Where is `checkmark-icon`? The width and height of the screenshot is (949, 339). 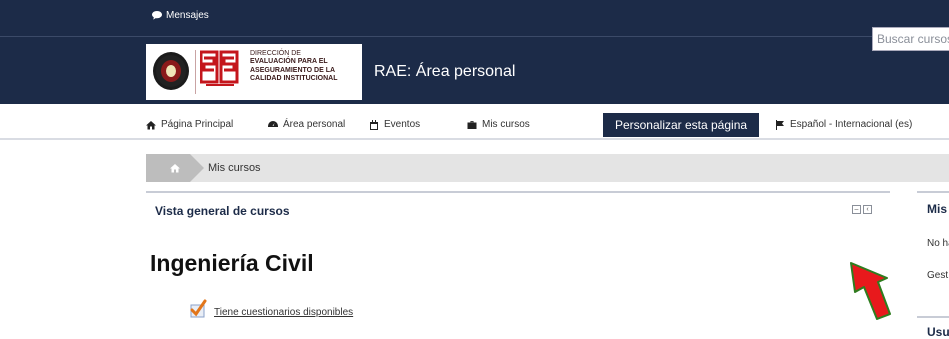 checkmark-icon is located at coordinates (198, 308).